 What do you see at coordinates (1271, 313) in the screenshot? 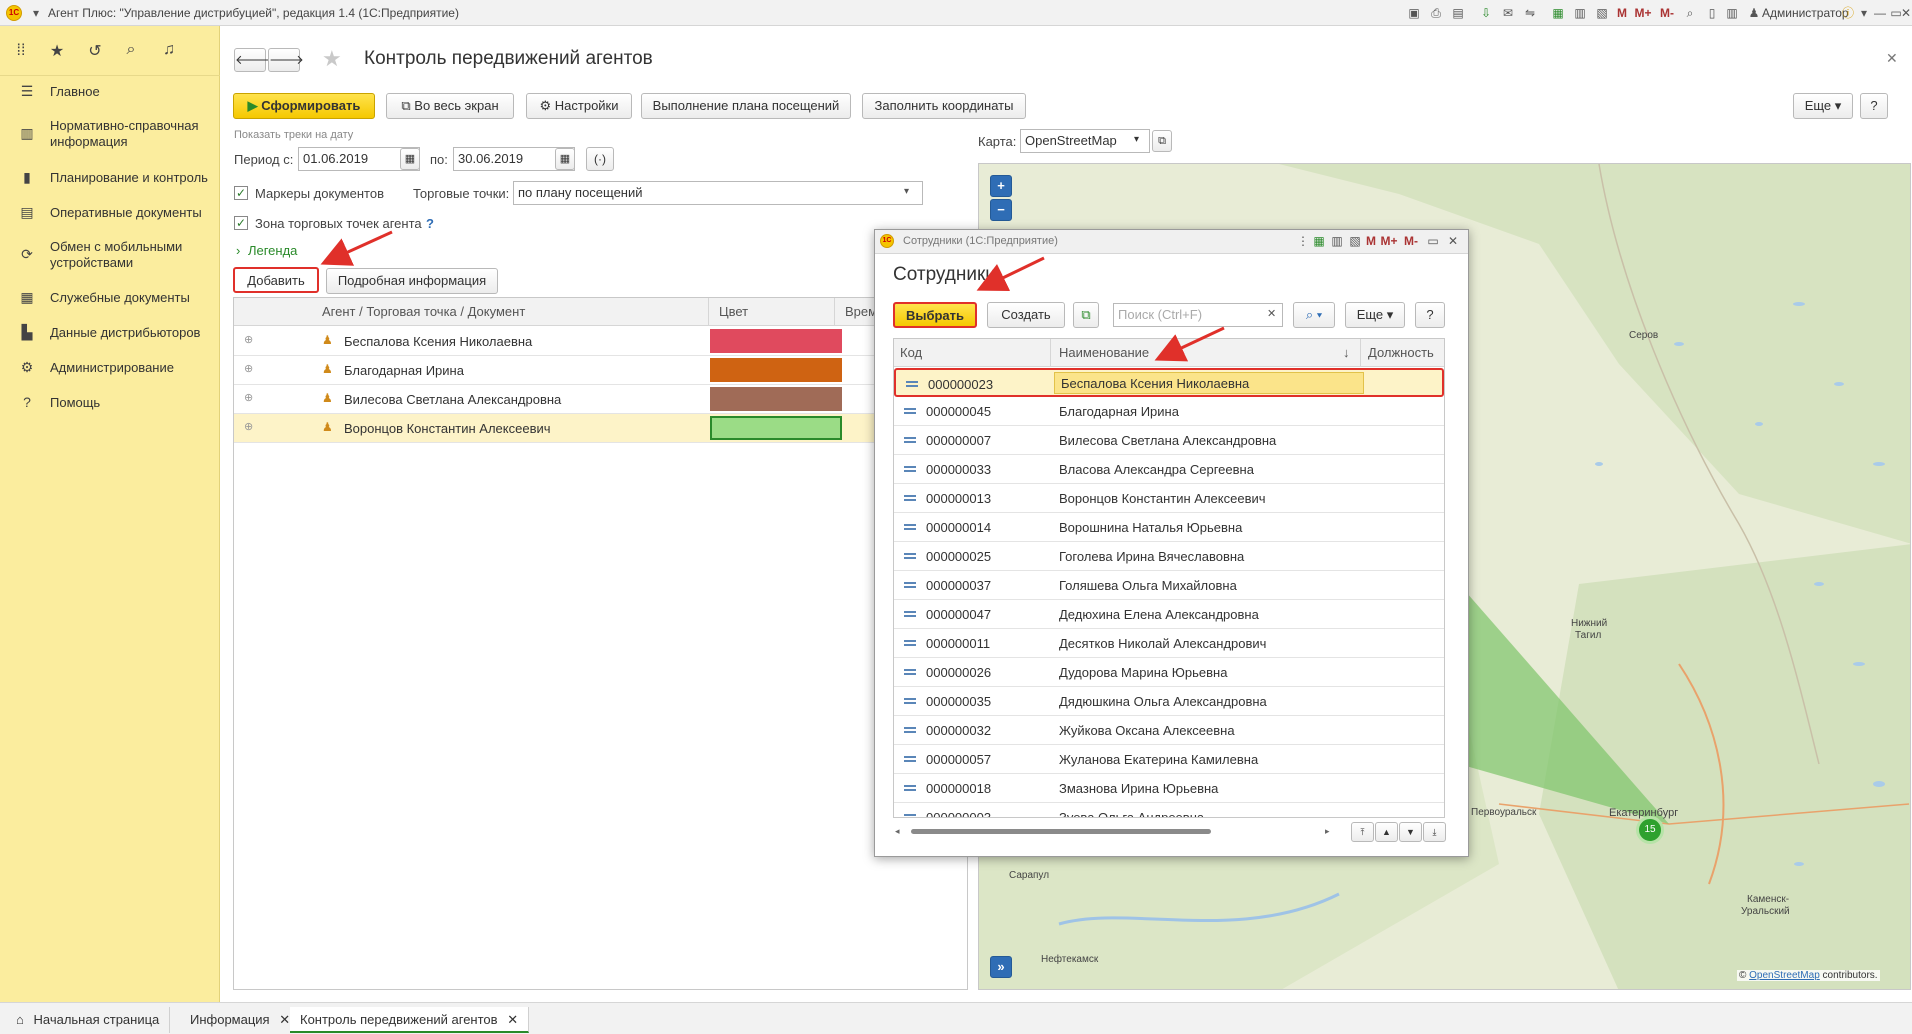
I see `clear-search-icon: ✕` at bounding box center [1271, 313].